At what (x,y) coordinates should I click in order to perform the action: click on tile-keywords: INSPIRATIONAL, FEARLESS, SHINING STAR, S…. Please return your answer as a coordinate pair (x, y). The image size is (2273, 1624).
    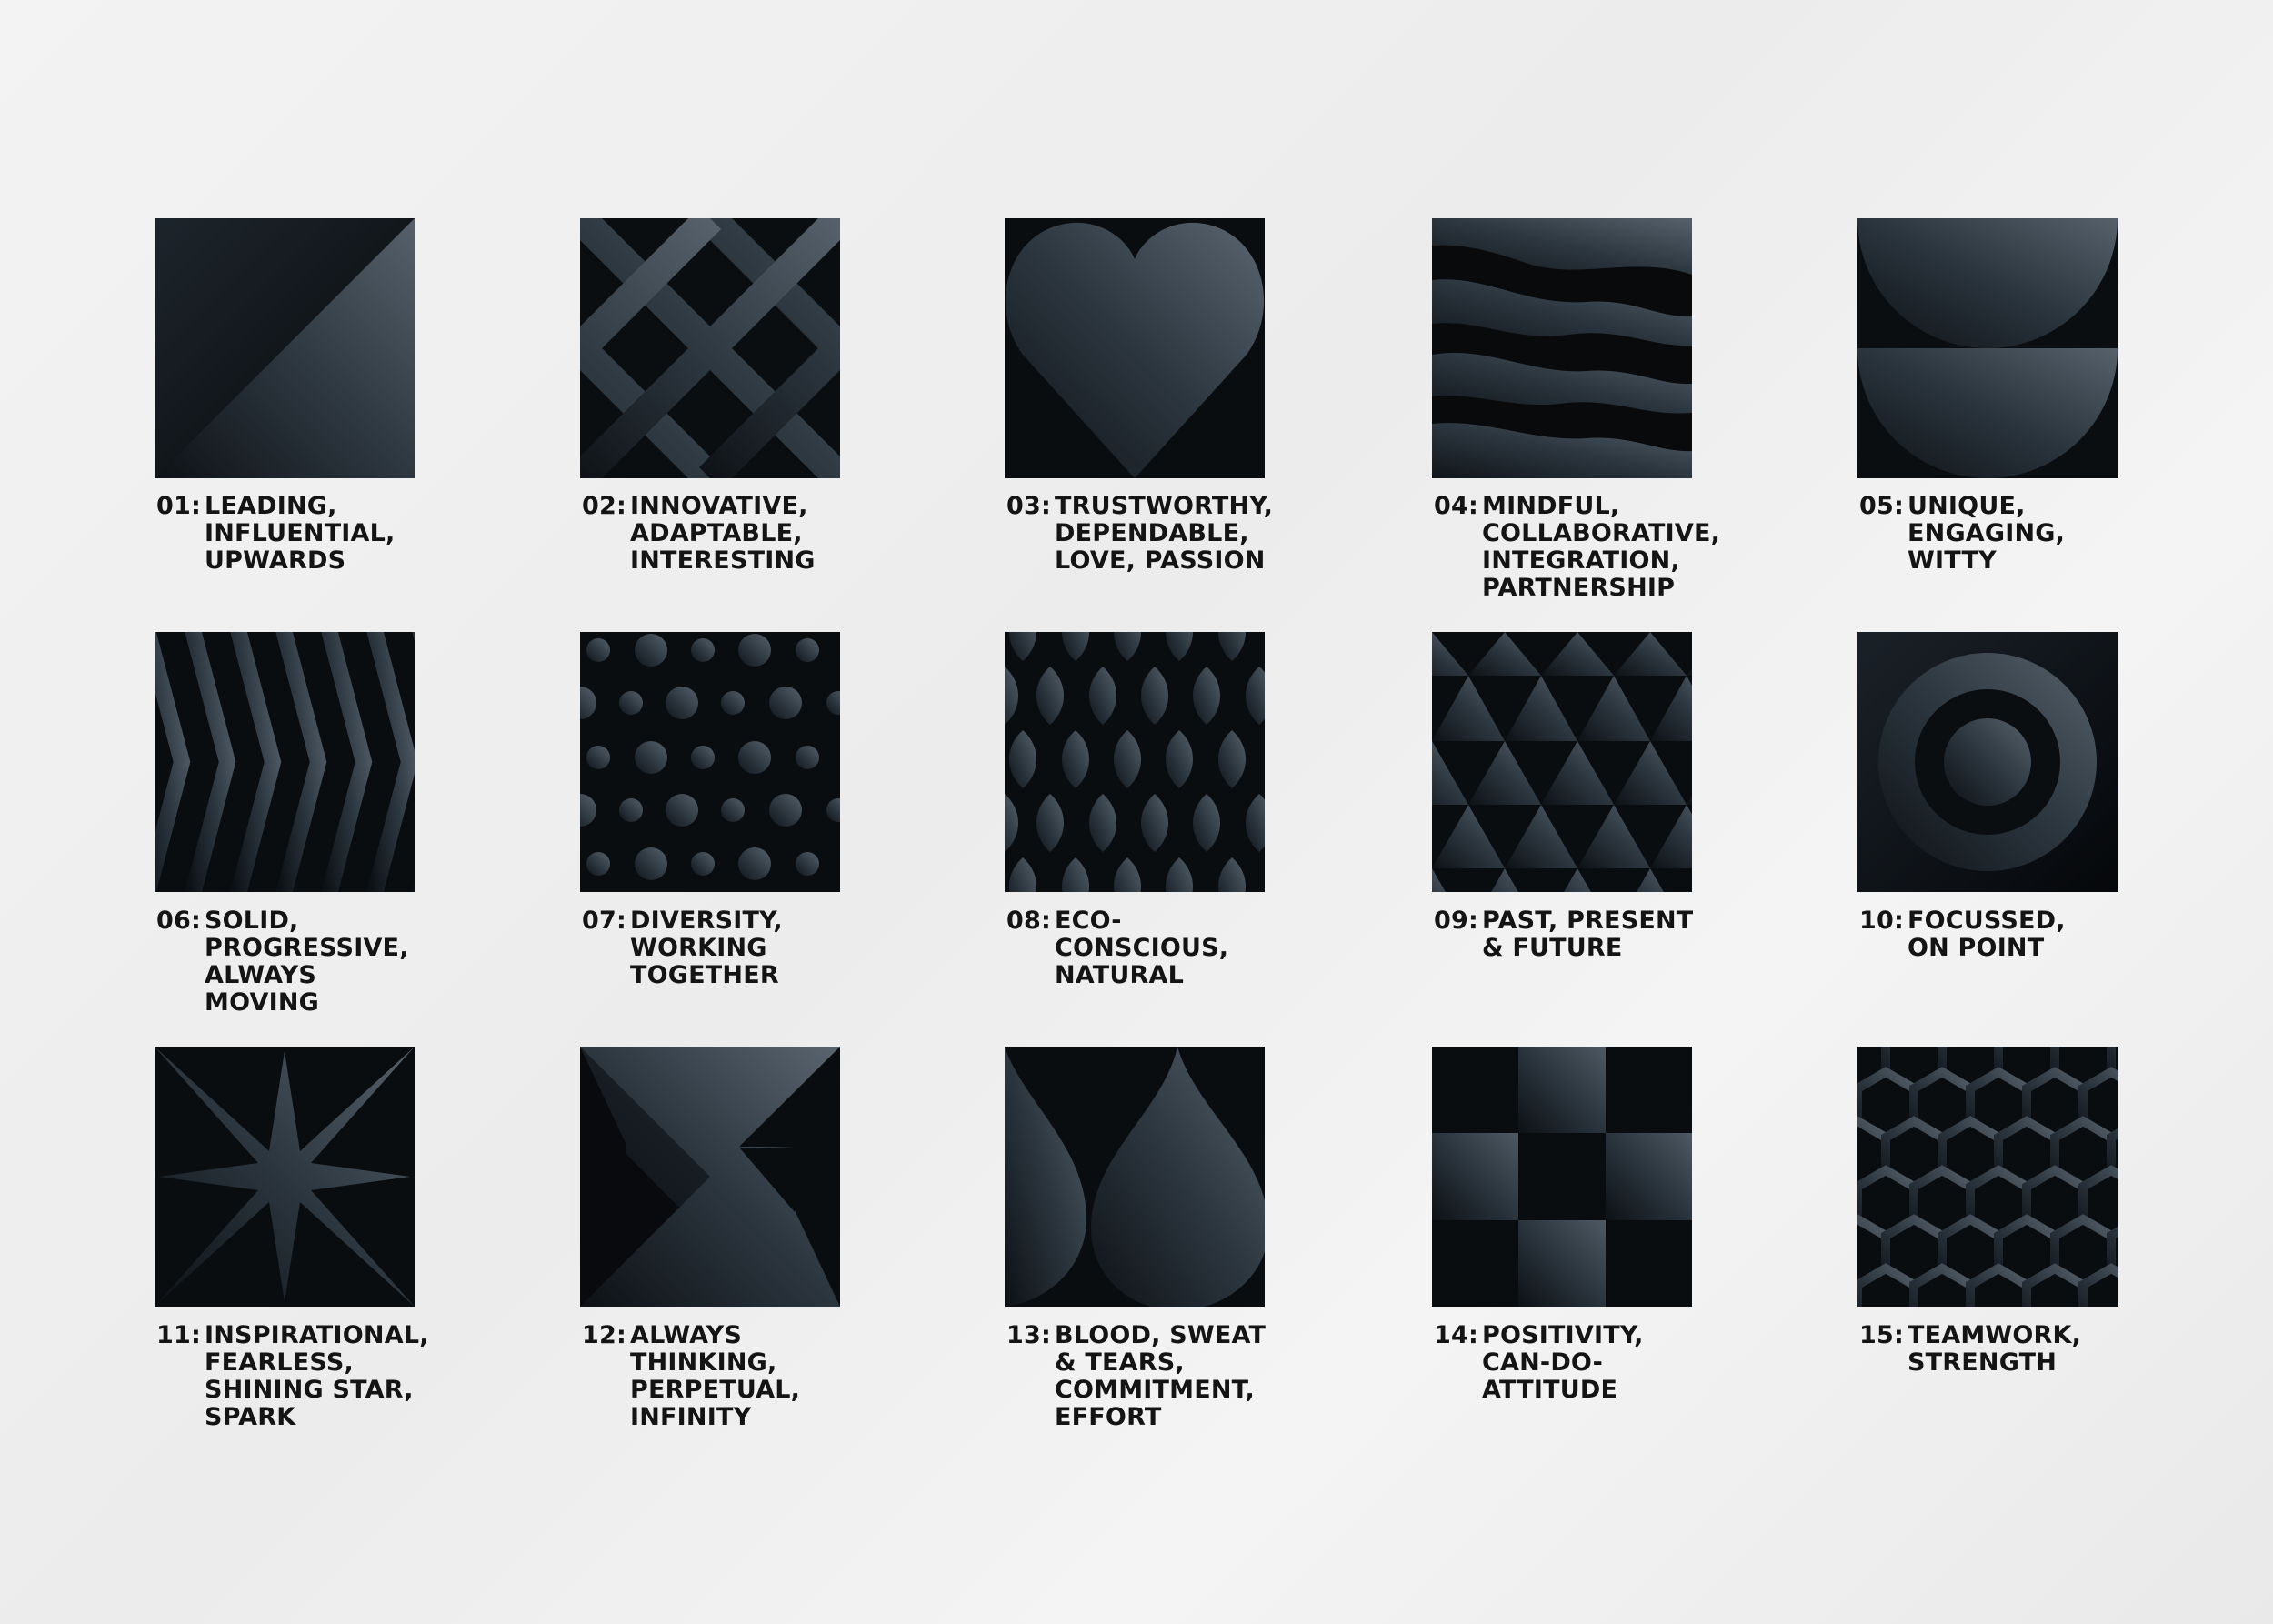
    Looking at the image, I should click on (317, 1376).